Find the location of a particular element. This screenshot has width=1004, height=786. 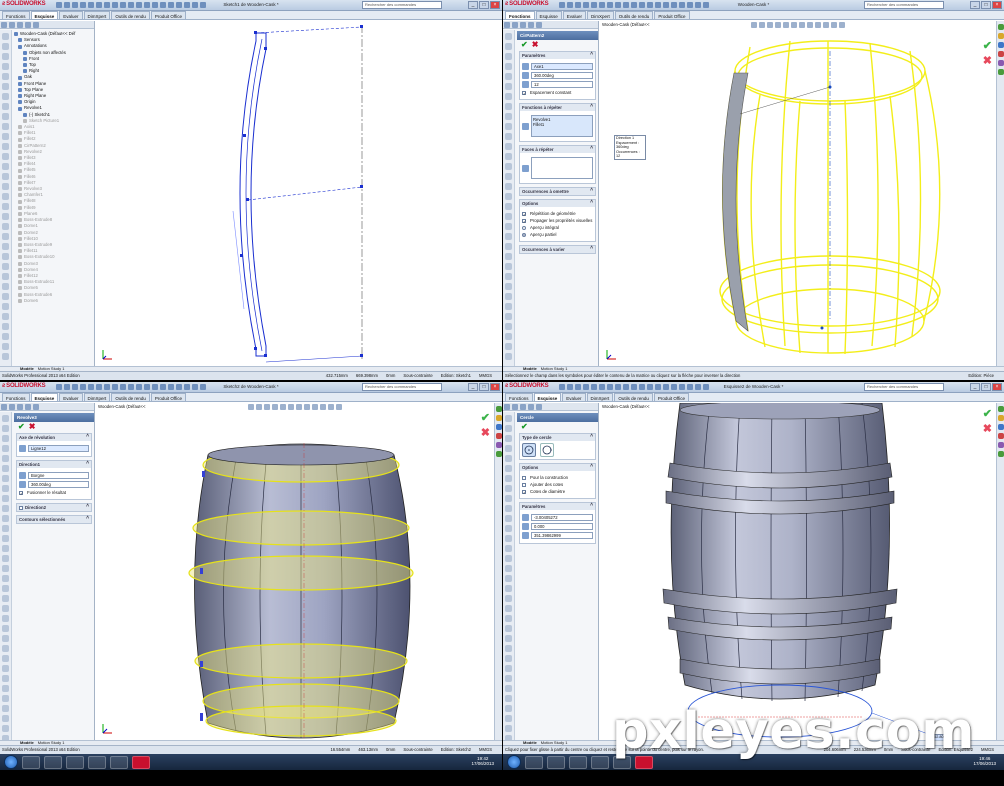

property-manager-toolbar is located at coordinates (550, 25).